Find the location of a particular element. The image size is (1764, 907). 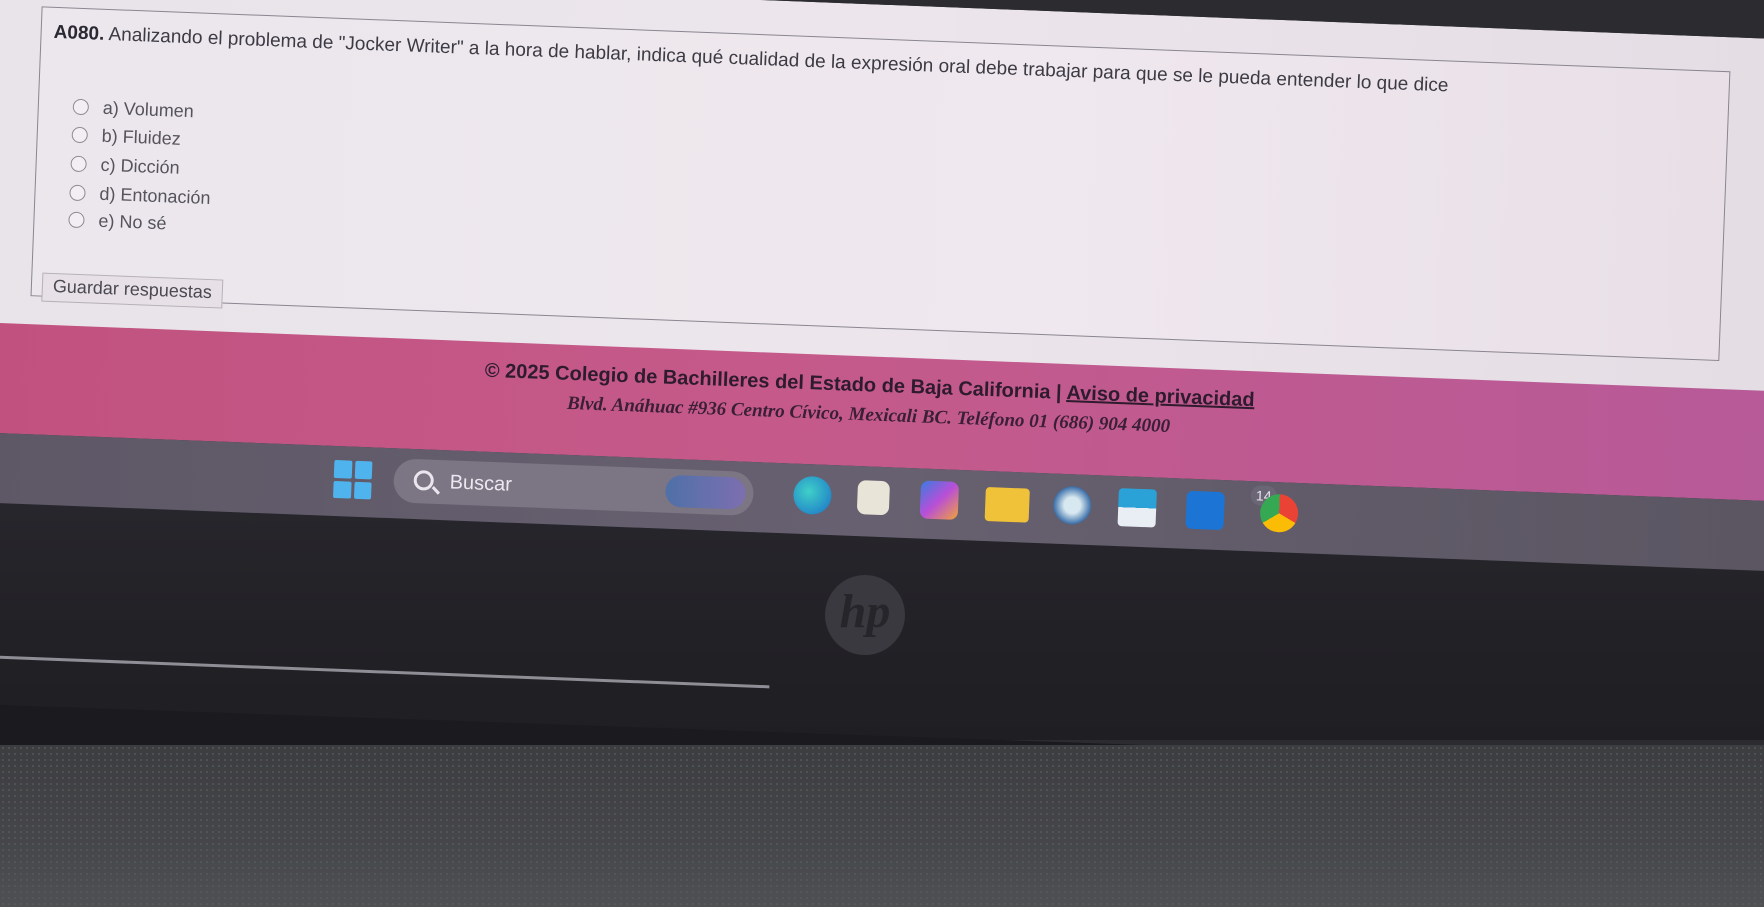

answer-option-b: b) Fluidez is located at coordinates (126, 137).